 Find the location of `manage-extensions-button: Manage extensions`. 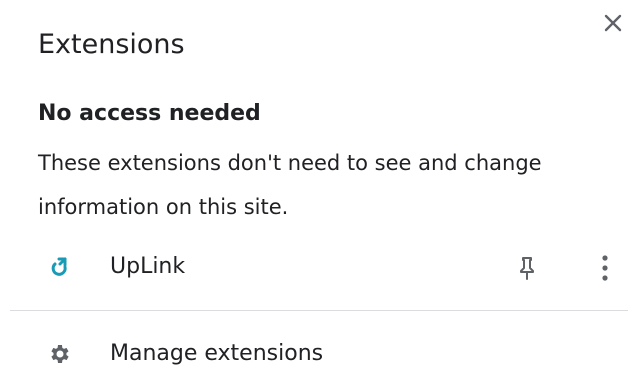

manage-extensions-button: Manage extensions is located at coordinates (314, 349).